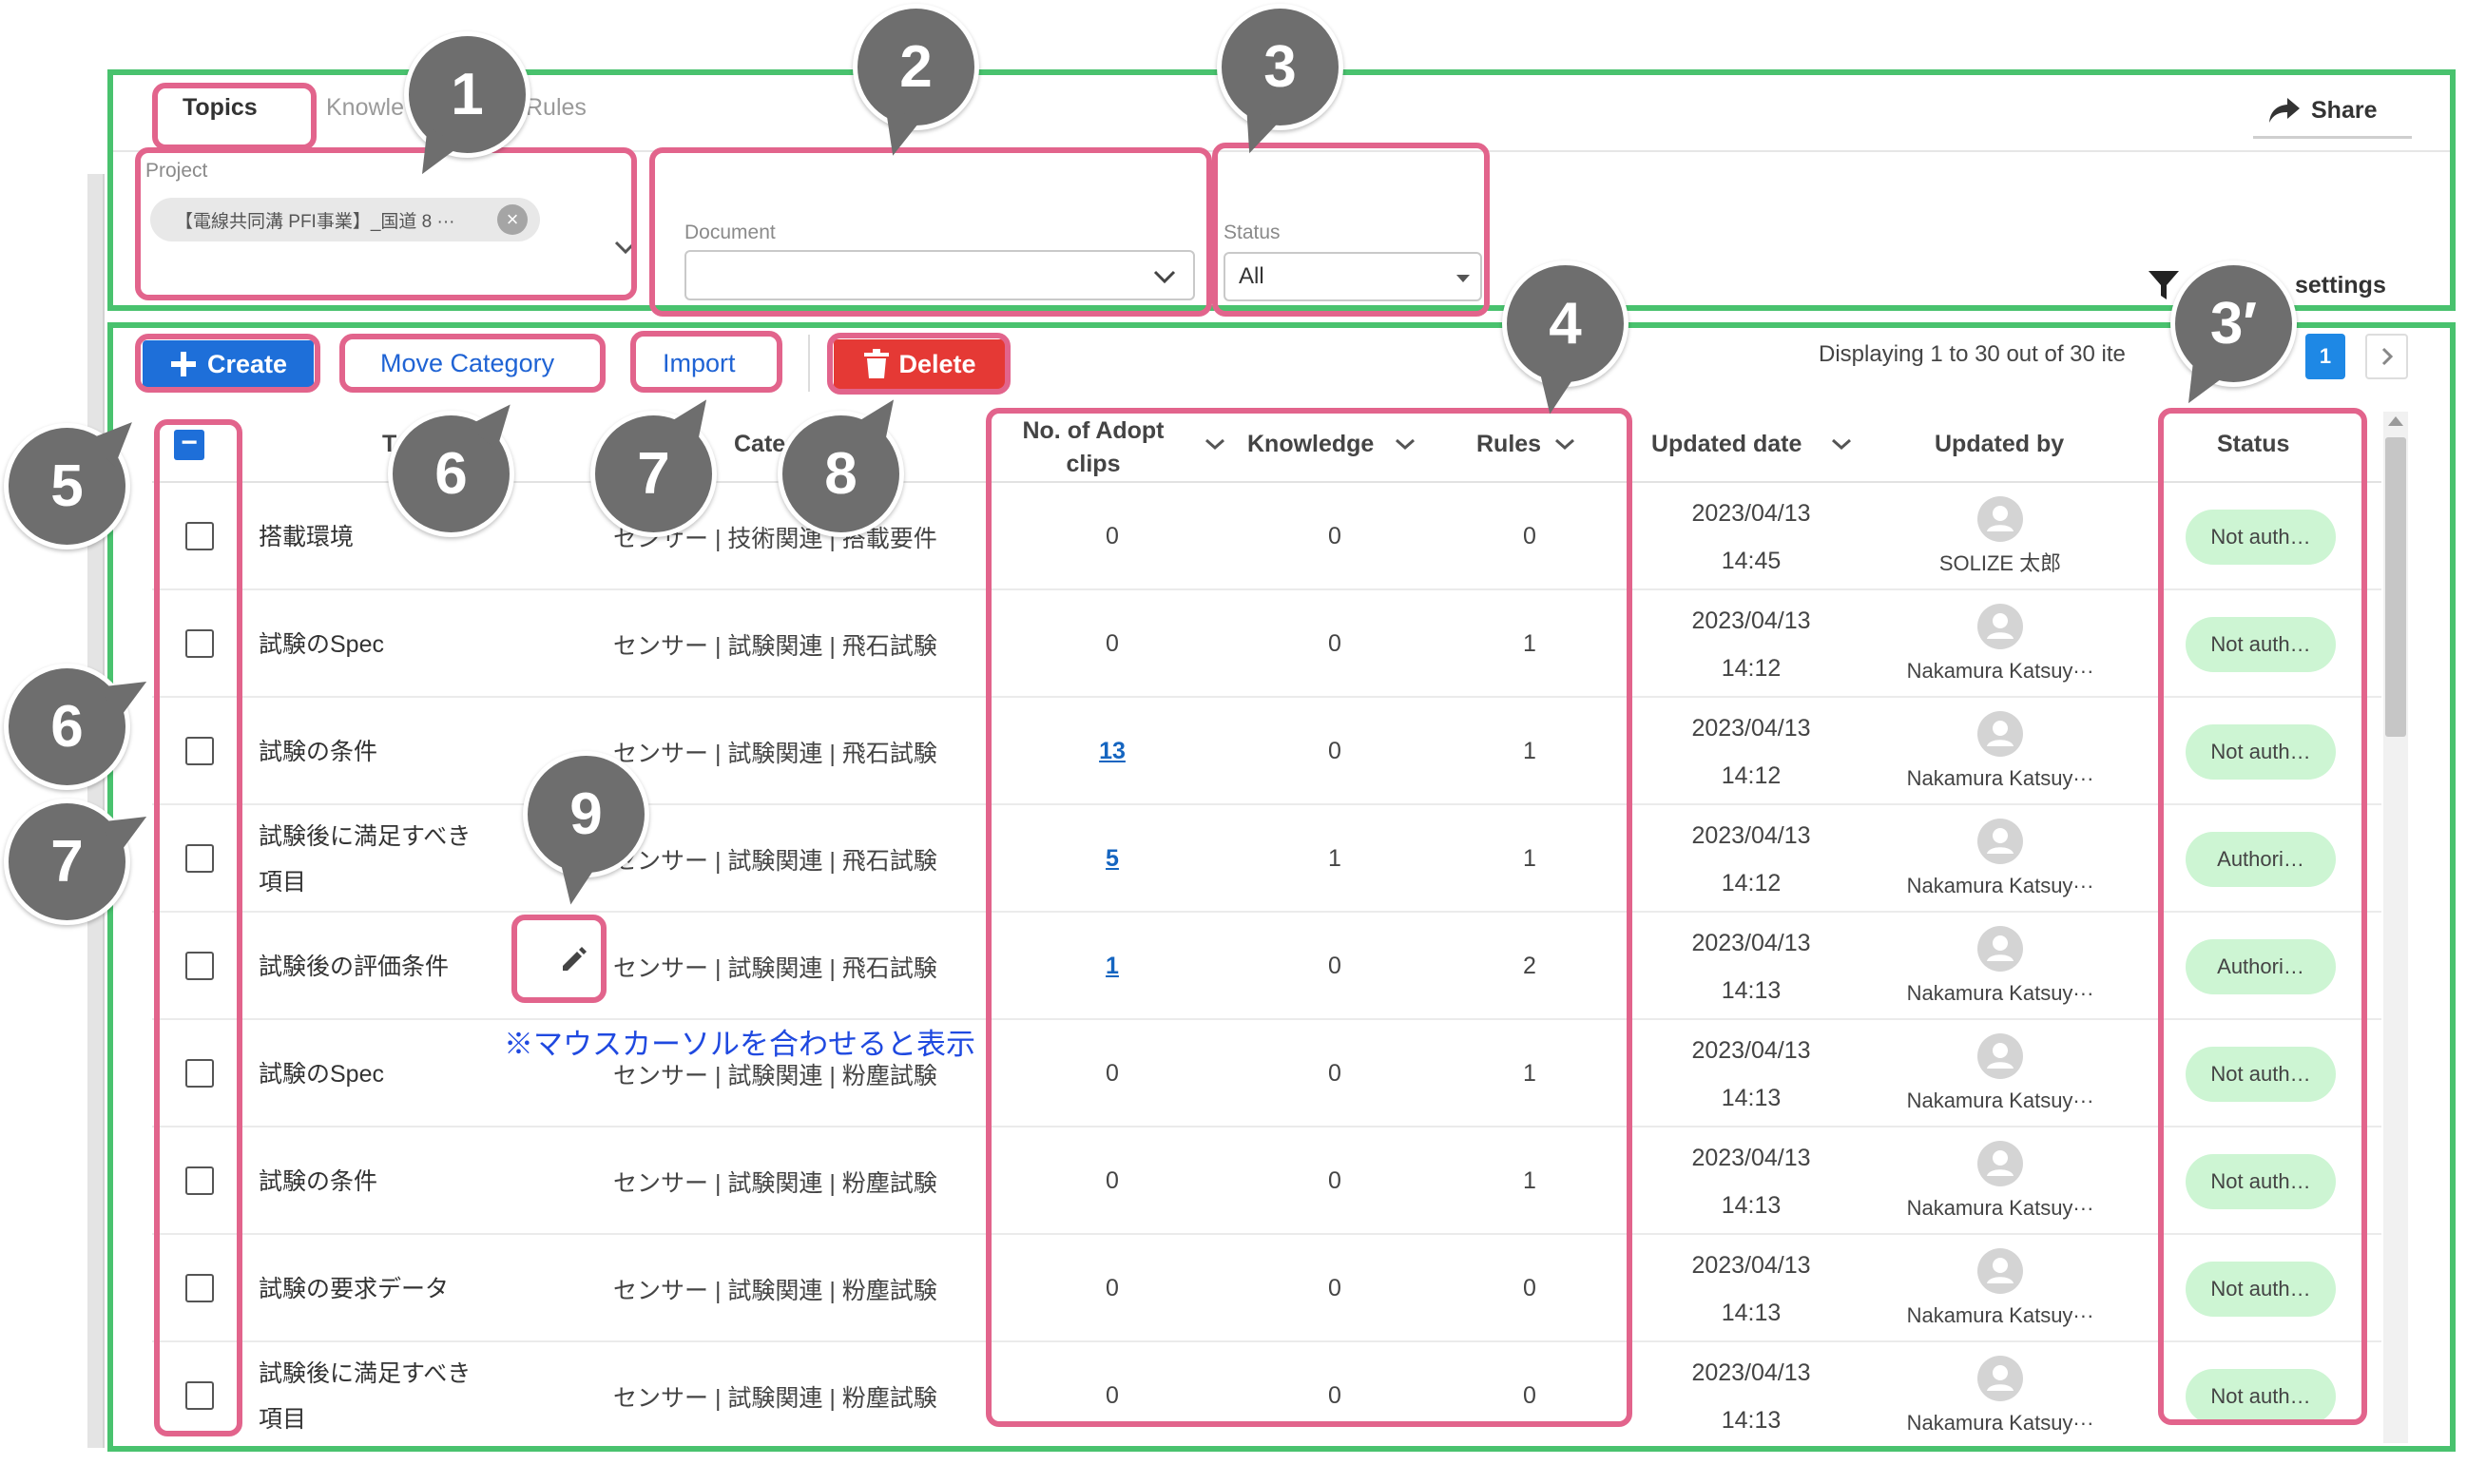  Describe the element at coordinates (1751, 1181) in the screenshot. I see `updated-date: 2023/04/13 14:13` at that location.